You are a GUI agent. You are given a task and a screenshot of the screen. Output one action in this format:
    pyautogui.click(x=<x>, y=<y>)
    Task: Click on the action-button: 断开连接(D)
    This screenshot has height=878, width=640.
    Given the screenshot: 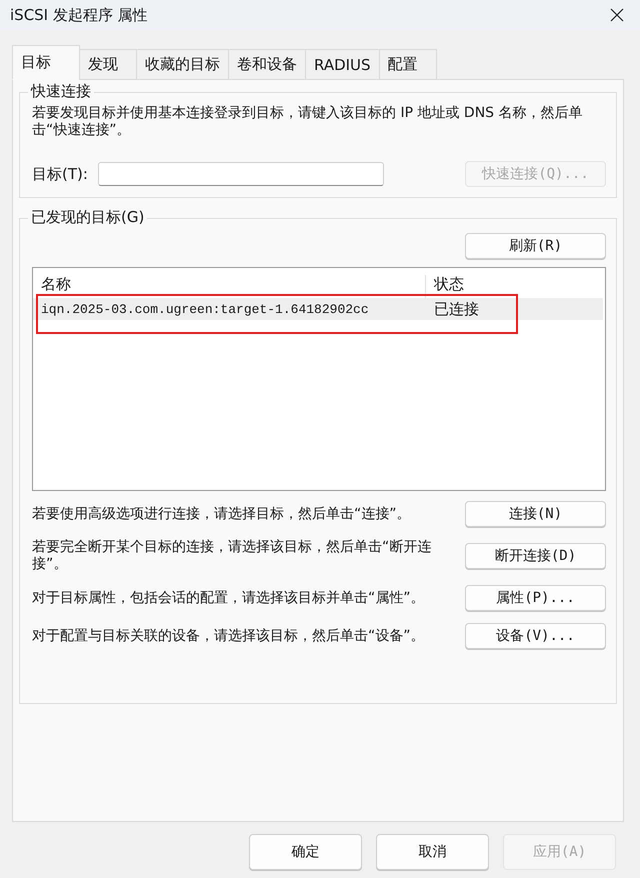 What is the action you would take?
    pyautogui.click(x=535, y=556)
    